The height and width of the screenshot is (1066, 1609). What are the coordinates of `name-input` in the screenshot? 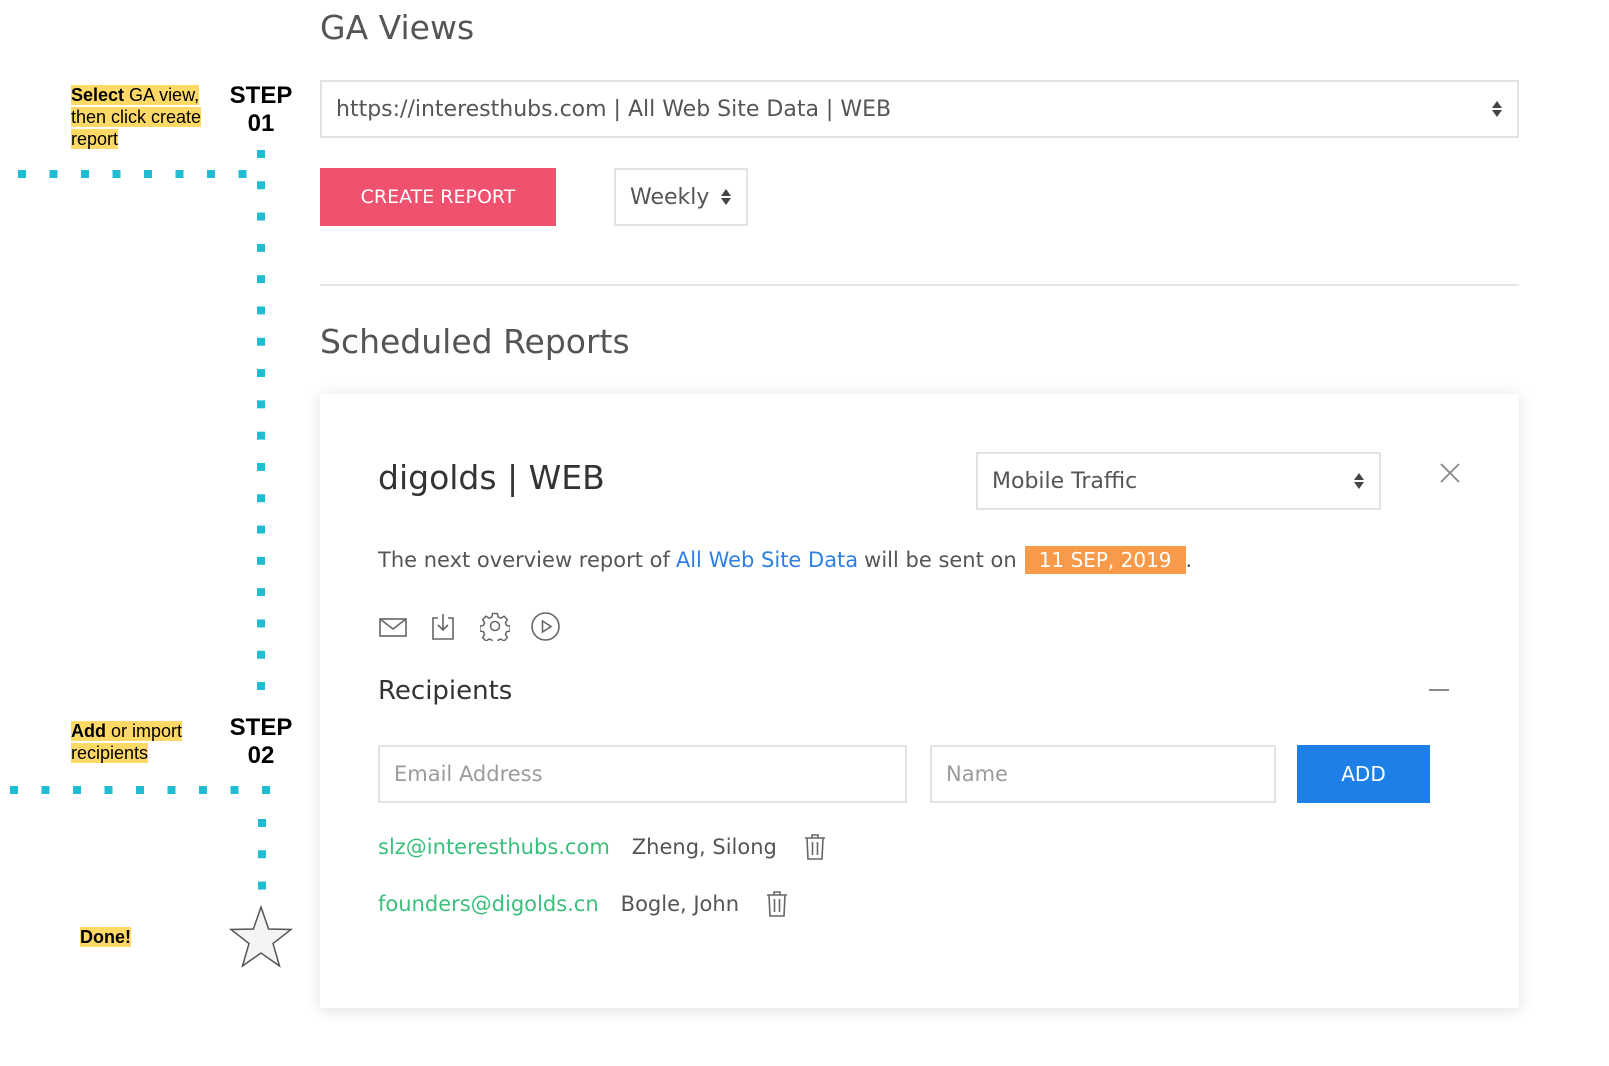 It's located at (1103, 774).